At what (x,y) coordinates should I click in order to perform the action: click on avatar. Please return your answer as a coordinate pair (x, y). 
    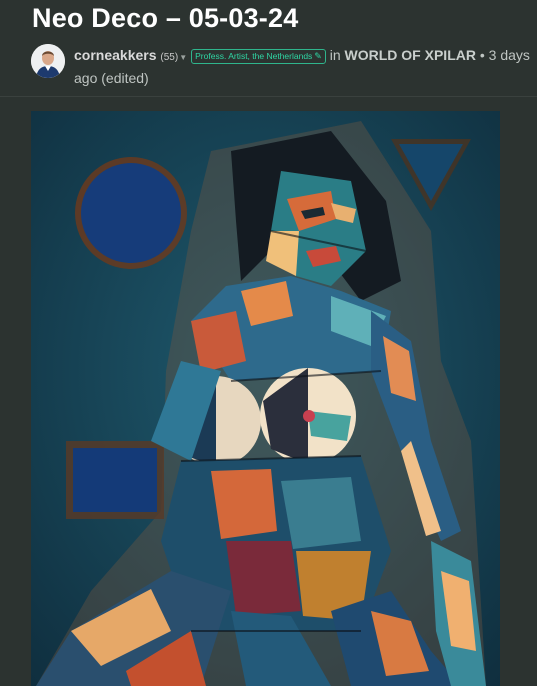
    Looking at the image, I should click on (48, 61).